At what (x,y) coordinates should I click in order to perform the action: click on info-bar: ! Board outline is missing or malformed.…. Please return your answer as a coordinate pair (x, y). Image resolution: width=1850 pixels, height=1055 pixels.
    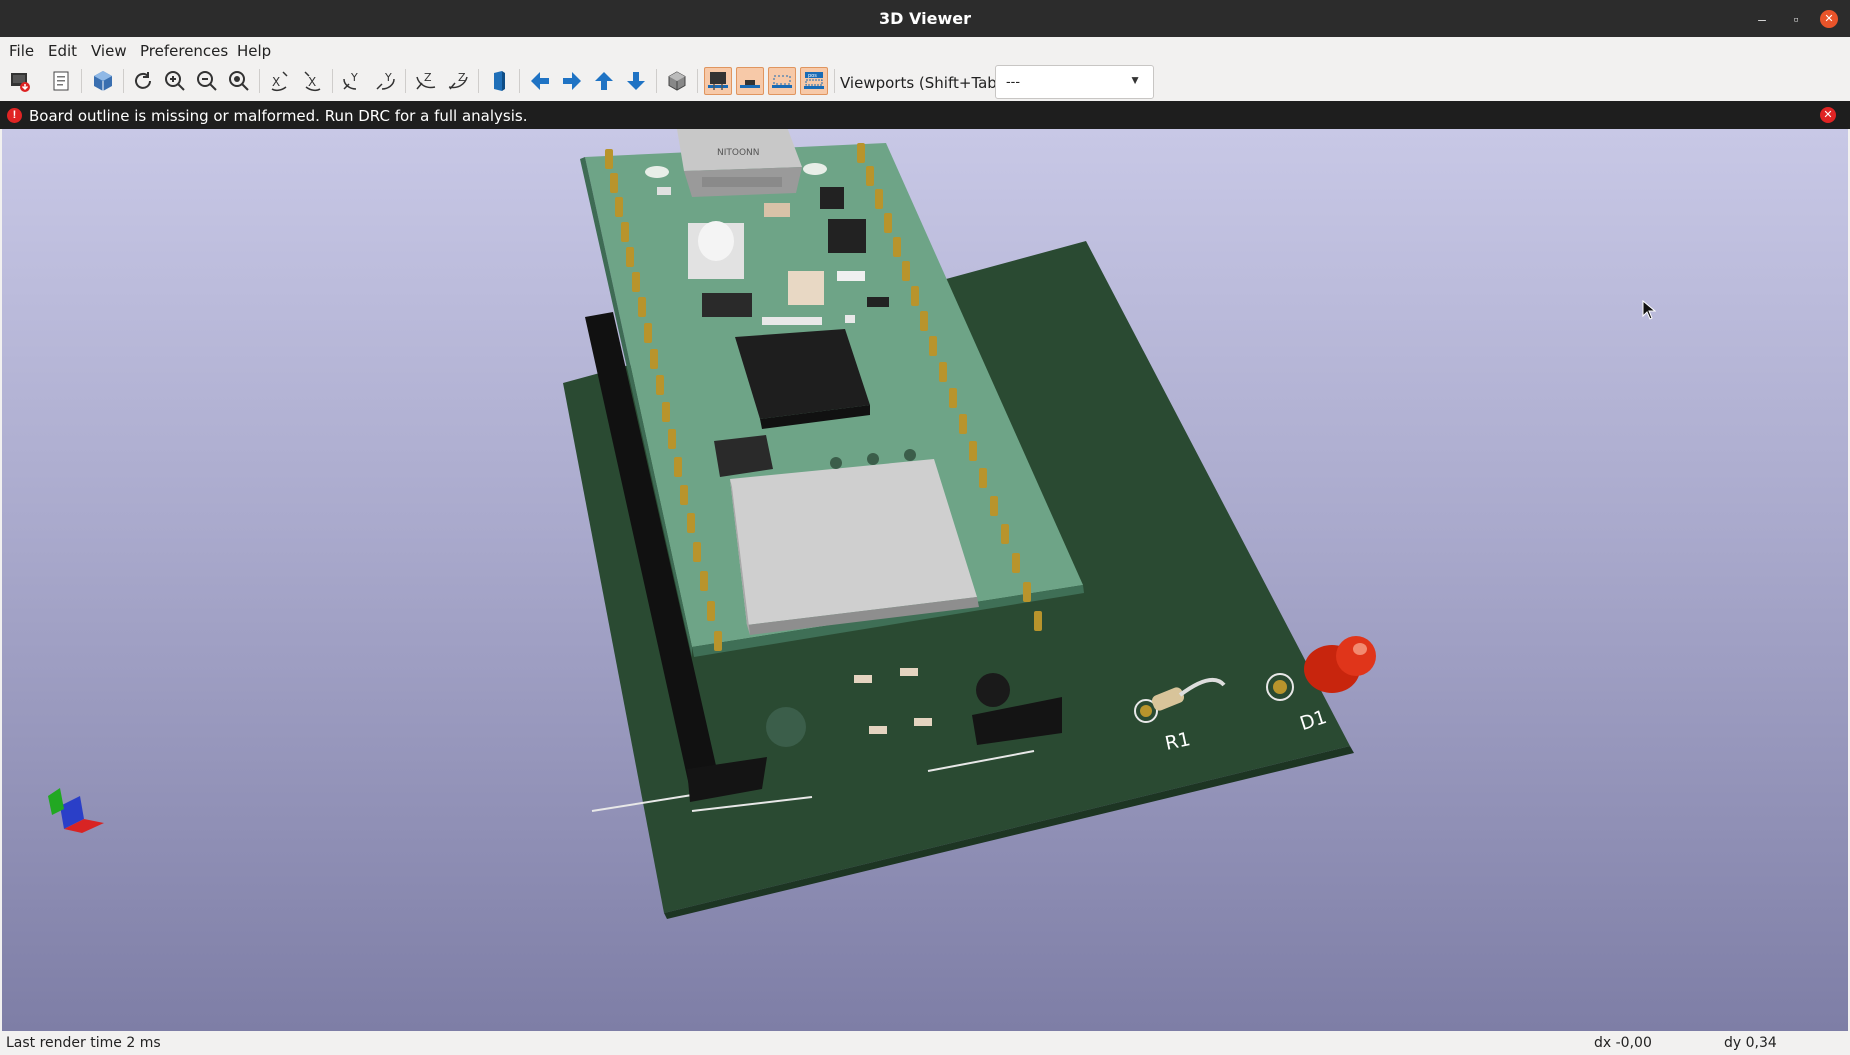
    Looking at the image, I should click on (925, 115).